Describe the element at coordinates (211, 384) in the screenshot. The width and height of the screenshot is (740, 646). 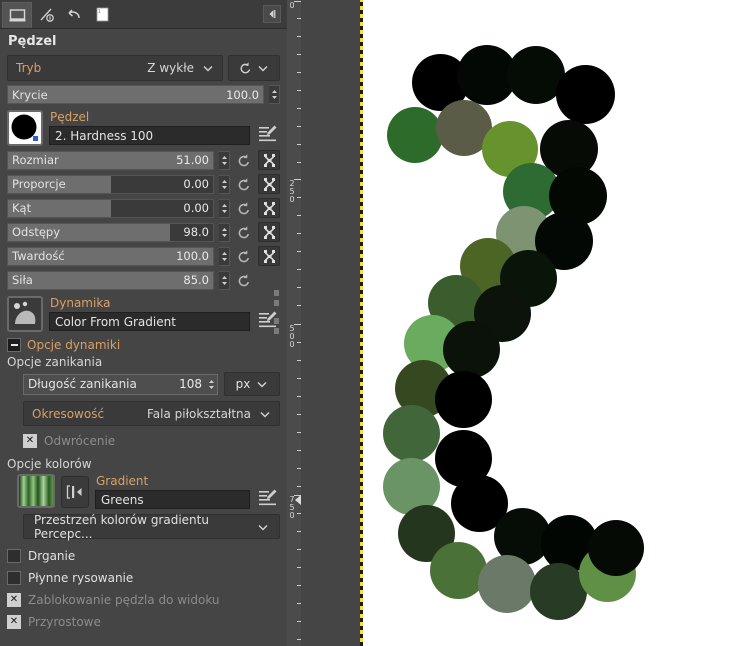
I see `fade-length-stepper` at that location.